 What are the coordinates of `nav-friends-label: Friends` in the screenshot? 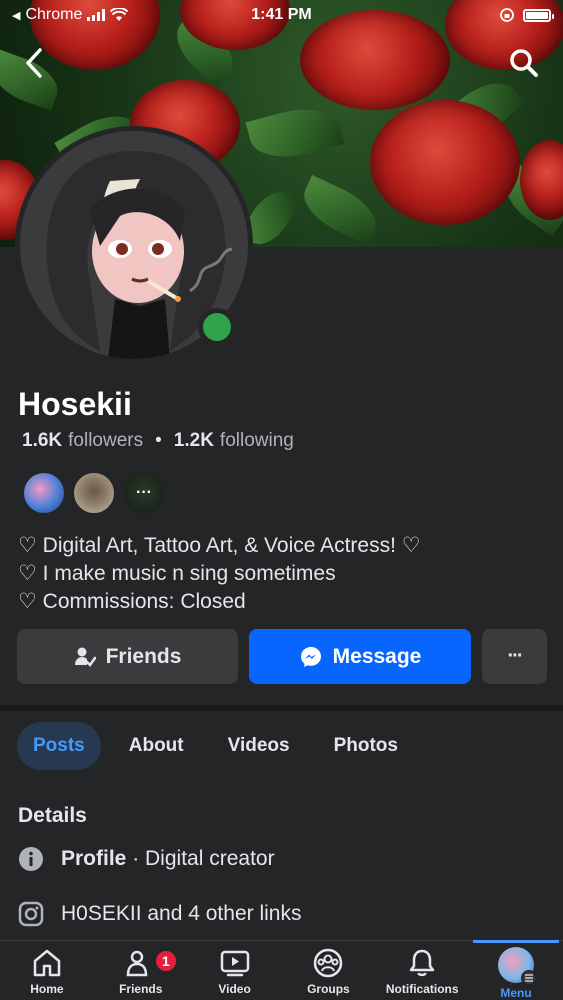 It's located at (141, 989).